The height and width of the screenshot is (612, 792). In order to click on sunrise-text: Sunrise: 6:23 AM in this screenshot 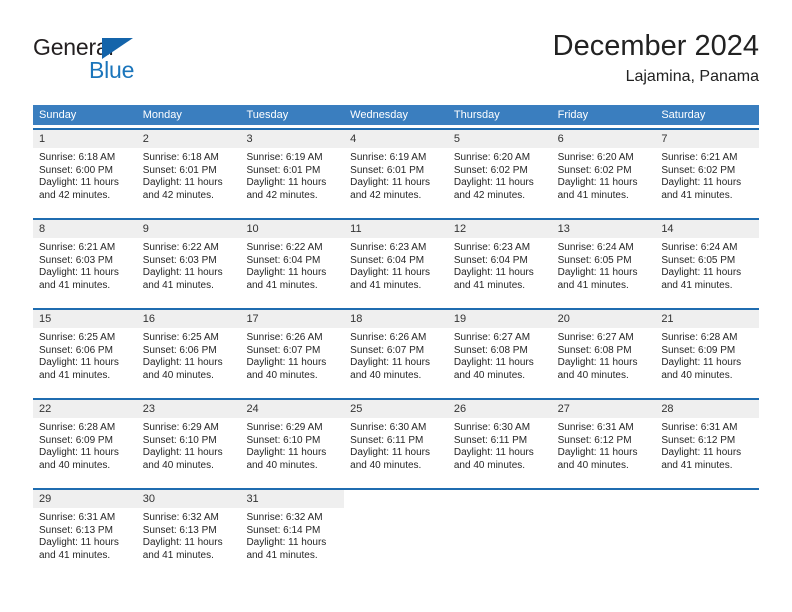, I will do `click(388, 247)`.